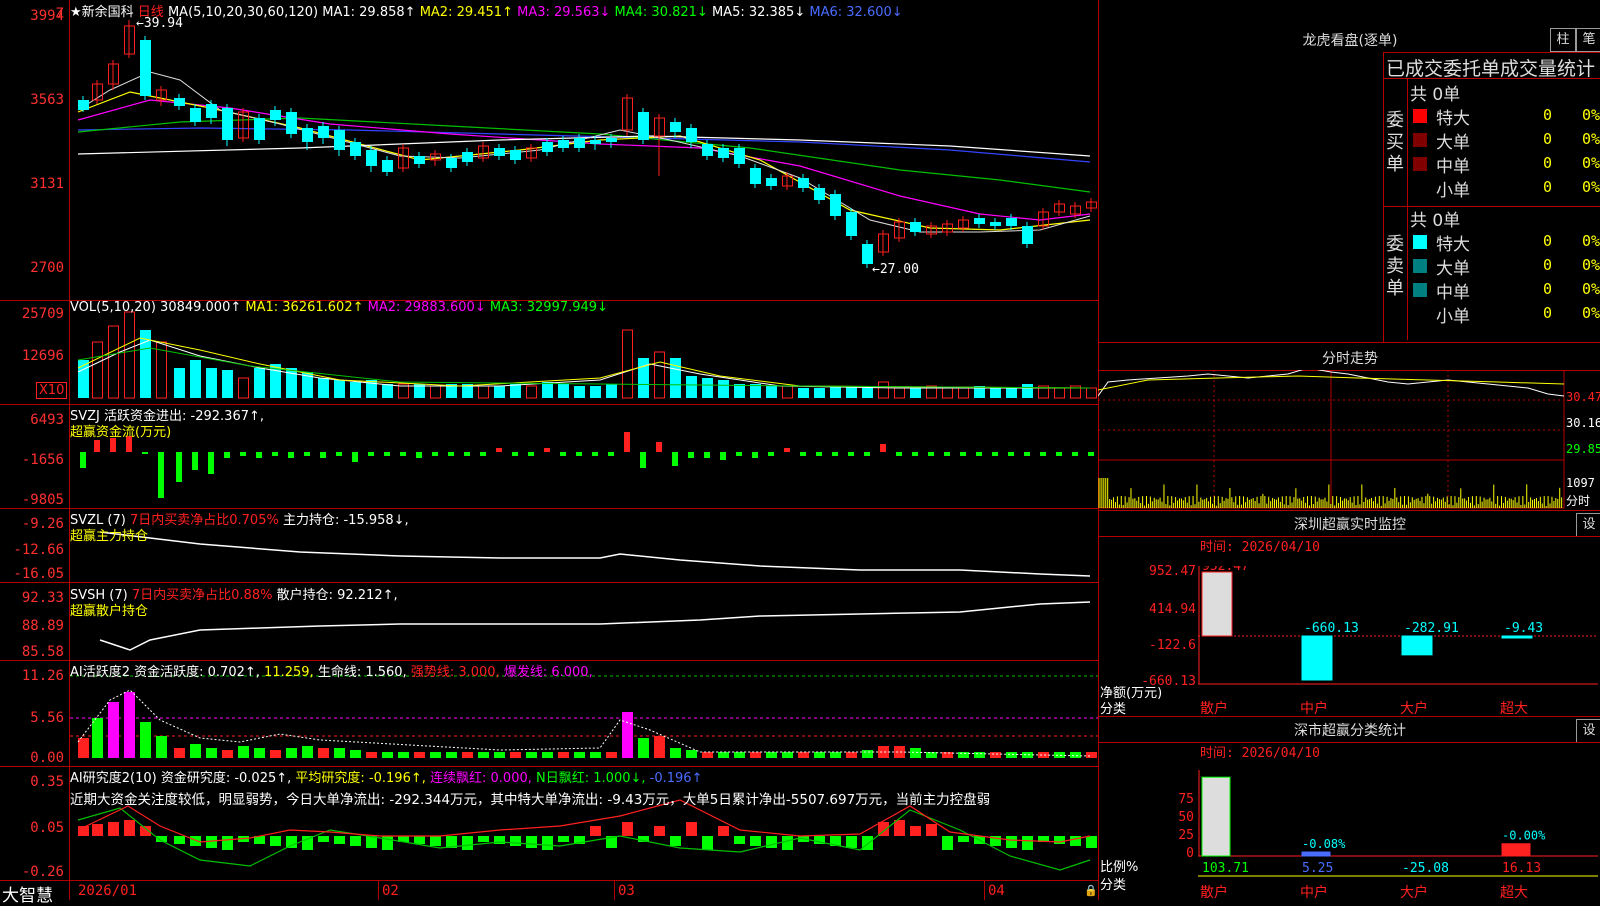 Image resolution: width=1600 pixels, height=906 pixels. What do you see at coordinates (626, 891) in the screenshot?
I see `date-label-3: 03` at bounding box center [626, 891].